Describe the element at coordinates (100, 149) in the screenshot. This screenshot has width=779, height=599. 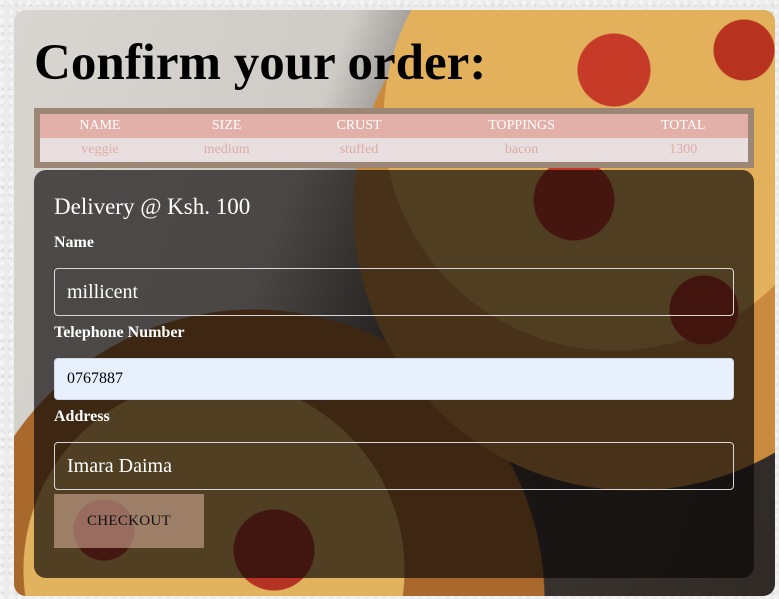
I see `cell-name: veggie` at that location.